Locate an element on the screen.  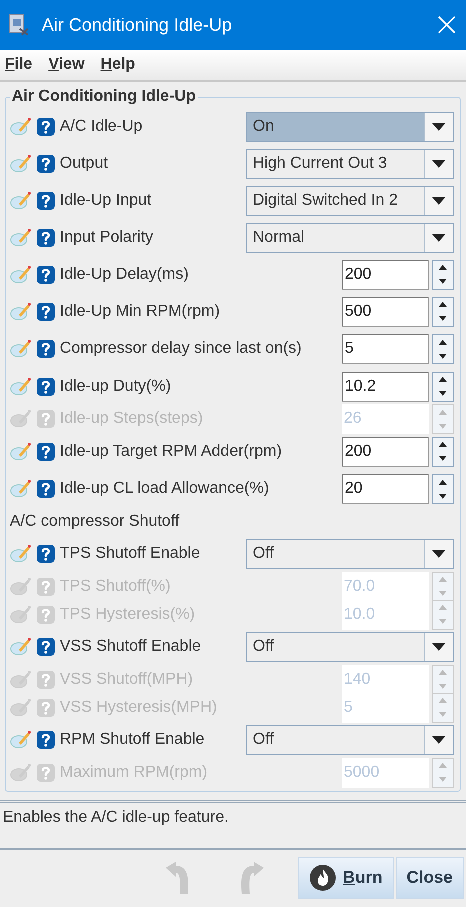
field-label: TPS Shutoff(%) is located at coordinates (116, 587).